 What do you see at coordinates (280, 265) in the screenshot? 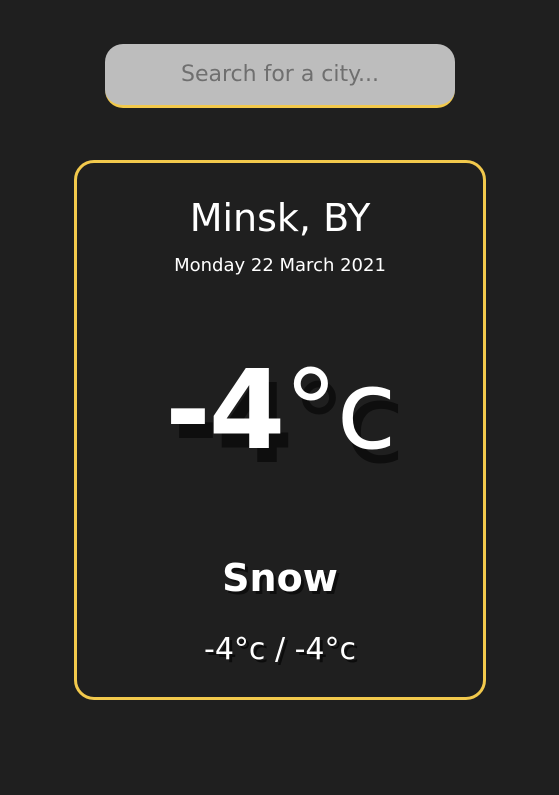
I see `date-text: Monday 22 March 2021` at bounding box center [280, 265].